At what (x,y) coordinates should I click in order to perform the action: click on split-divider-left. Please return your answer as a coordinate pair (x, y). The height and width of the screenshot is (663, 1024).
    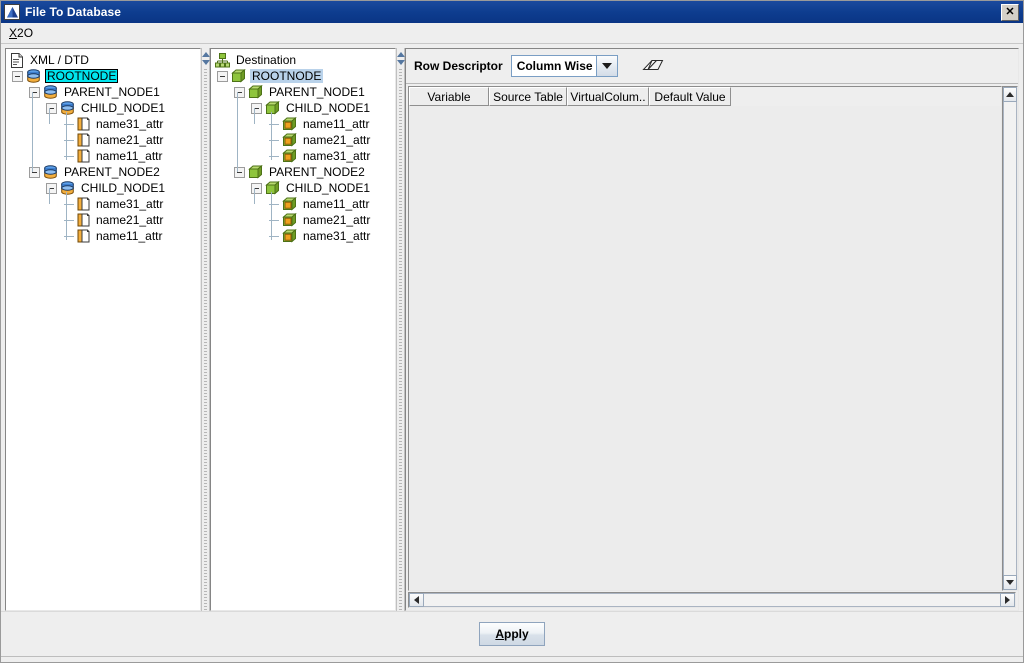
    Looking at the image, I should click on (205, 329).